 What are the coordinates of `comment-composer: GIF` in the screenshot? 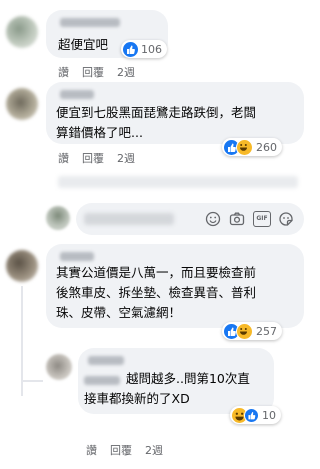 It's located at (190, 219).